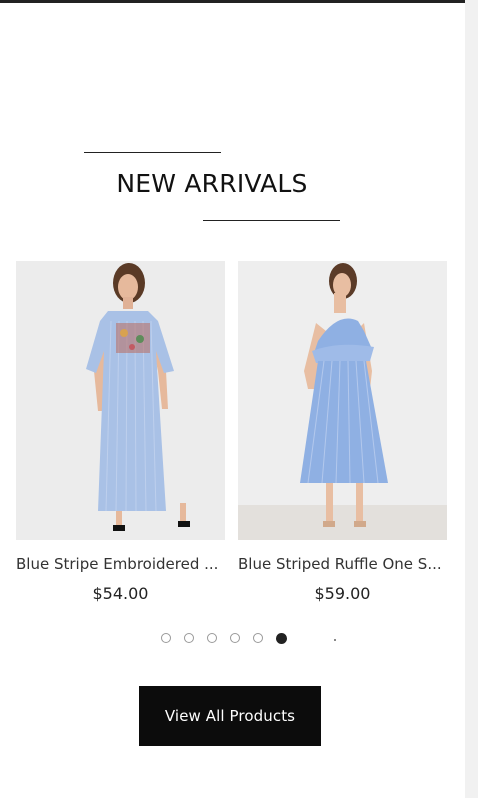  Describe the element at coordinates (342, 593) in the screenshot. I see `product-price: $59.00` at that location.